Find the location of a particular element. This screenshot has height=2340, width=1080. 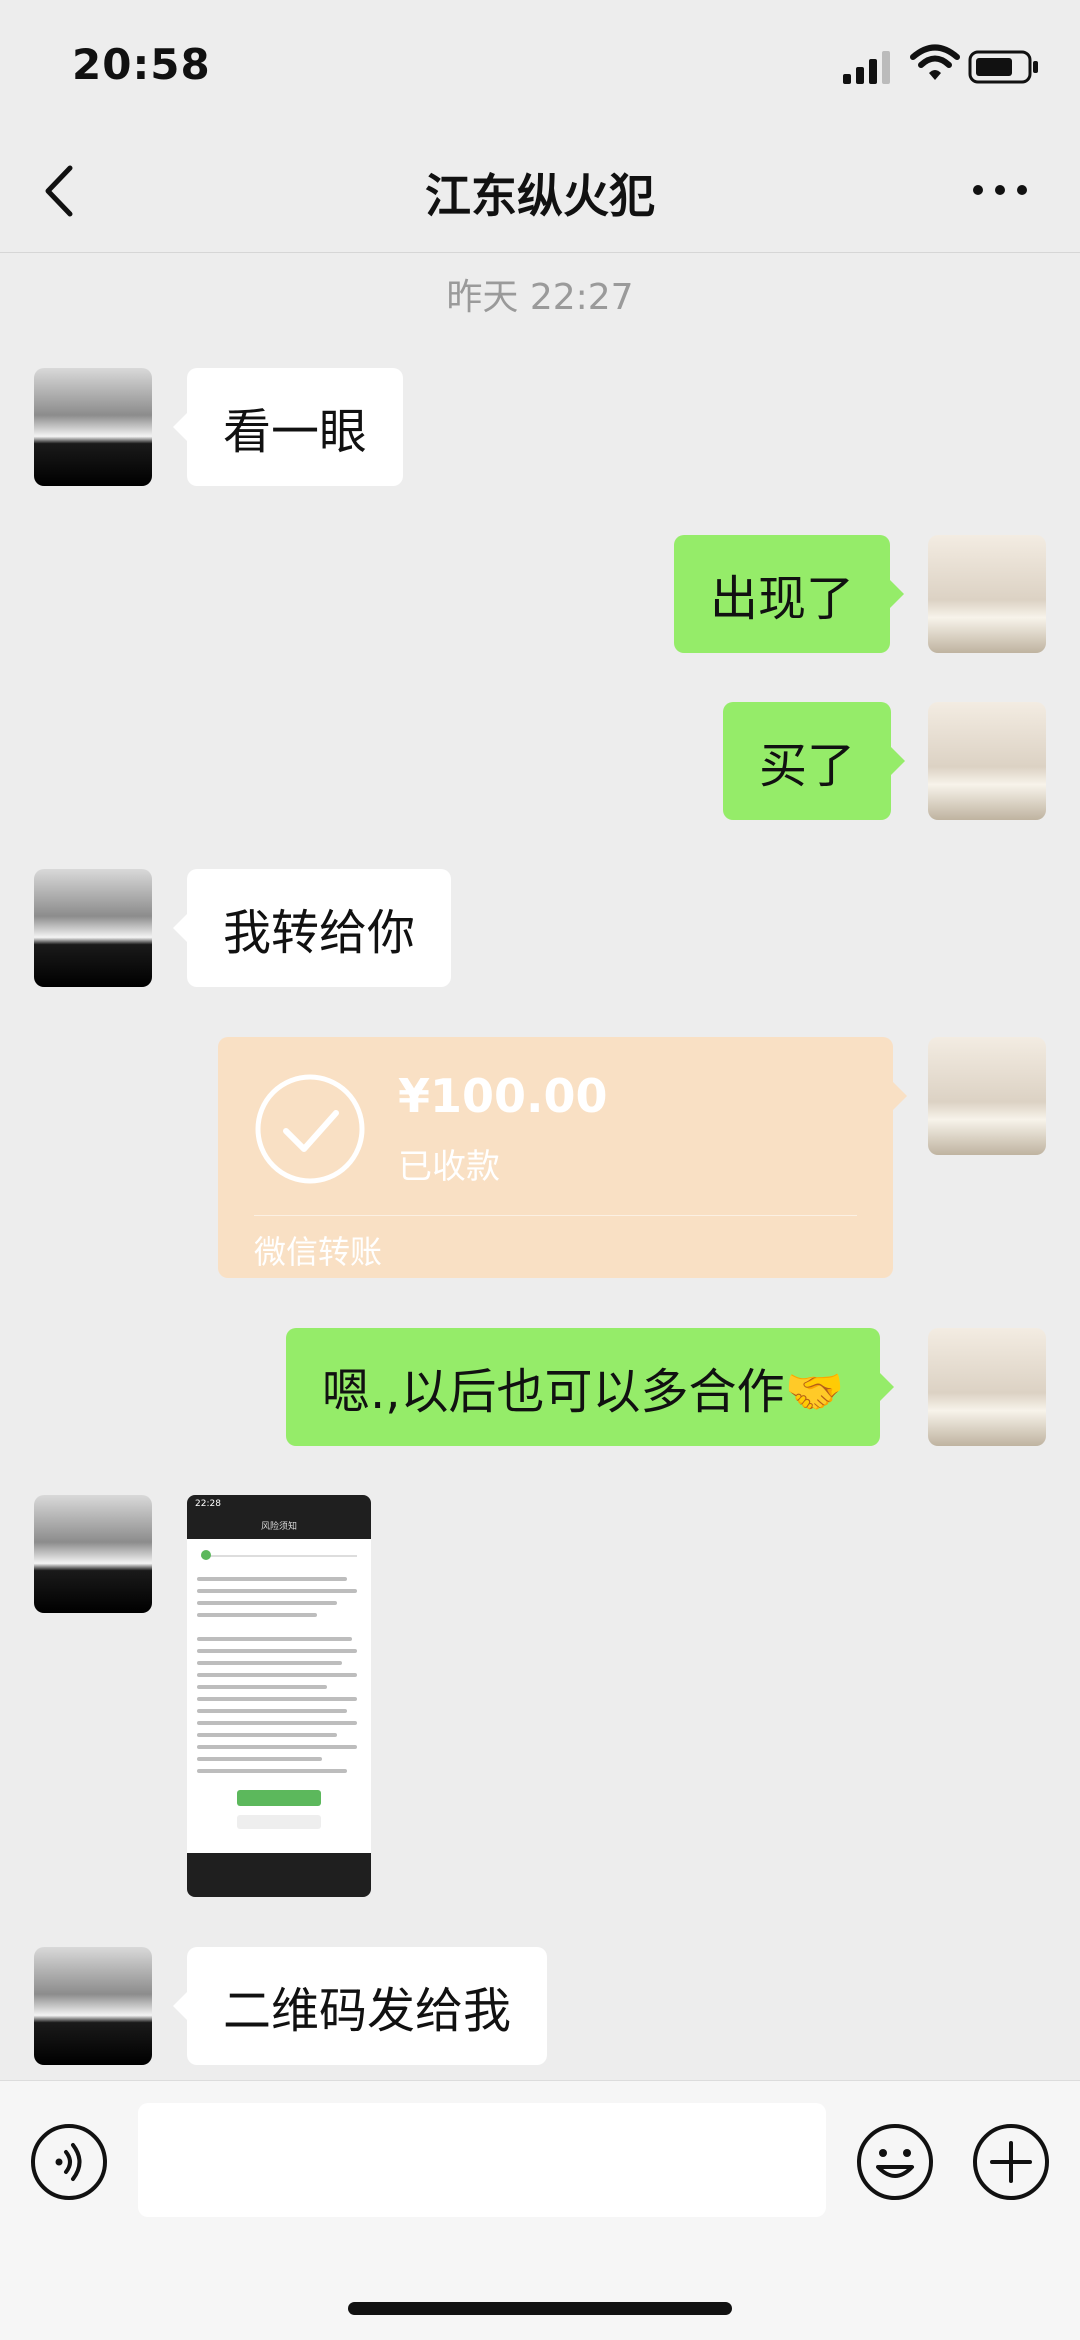

message-input is located at coordinates (482, 2160).